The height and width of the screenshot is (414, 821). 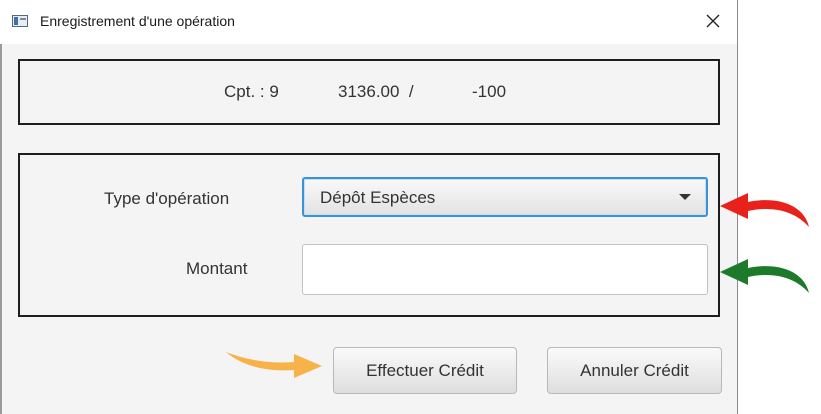 I want to click on red-arrow-icon, so click(x=764, y=210).